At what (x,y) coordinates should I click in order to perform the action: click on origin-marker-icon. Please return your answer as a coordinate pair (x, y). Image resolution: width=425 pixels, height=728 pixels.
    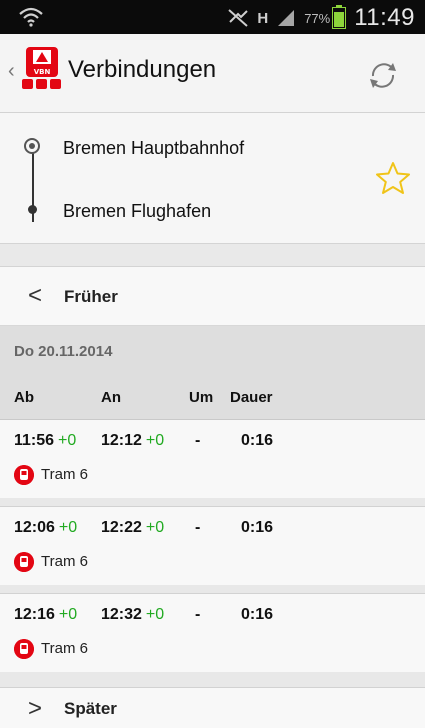
    Looking at the image, I should click on (32, 146).